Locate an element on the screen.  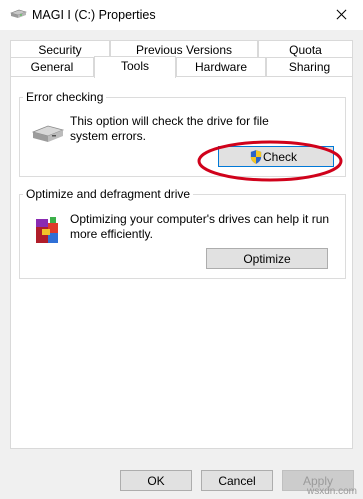
check-button-label: Check is located at coordinates (280, 157).